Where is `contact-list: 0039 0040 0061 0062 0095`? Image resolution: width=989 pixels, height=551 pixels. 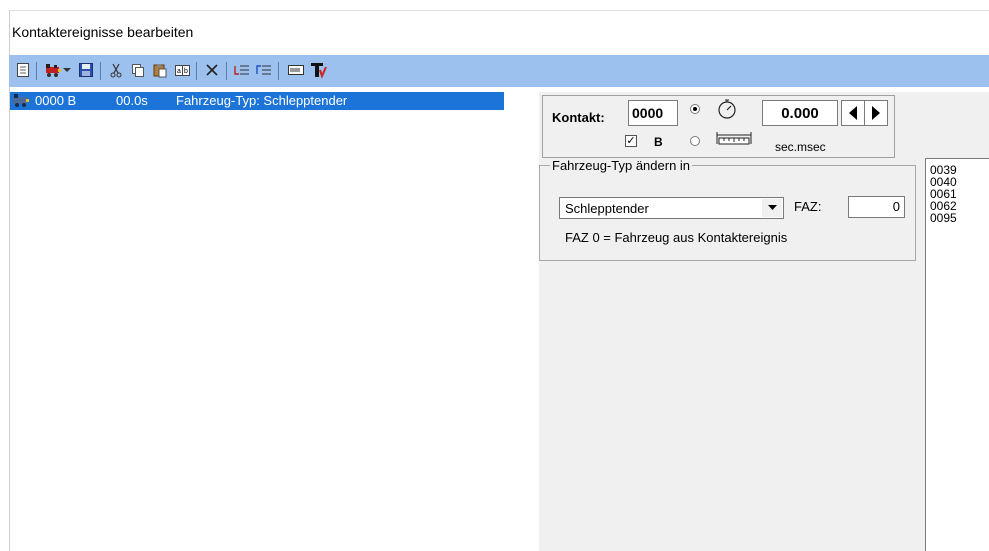
contact-list: 0039 0040 0061 0062 0095 is located at coordinates (957, 354).